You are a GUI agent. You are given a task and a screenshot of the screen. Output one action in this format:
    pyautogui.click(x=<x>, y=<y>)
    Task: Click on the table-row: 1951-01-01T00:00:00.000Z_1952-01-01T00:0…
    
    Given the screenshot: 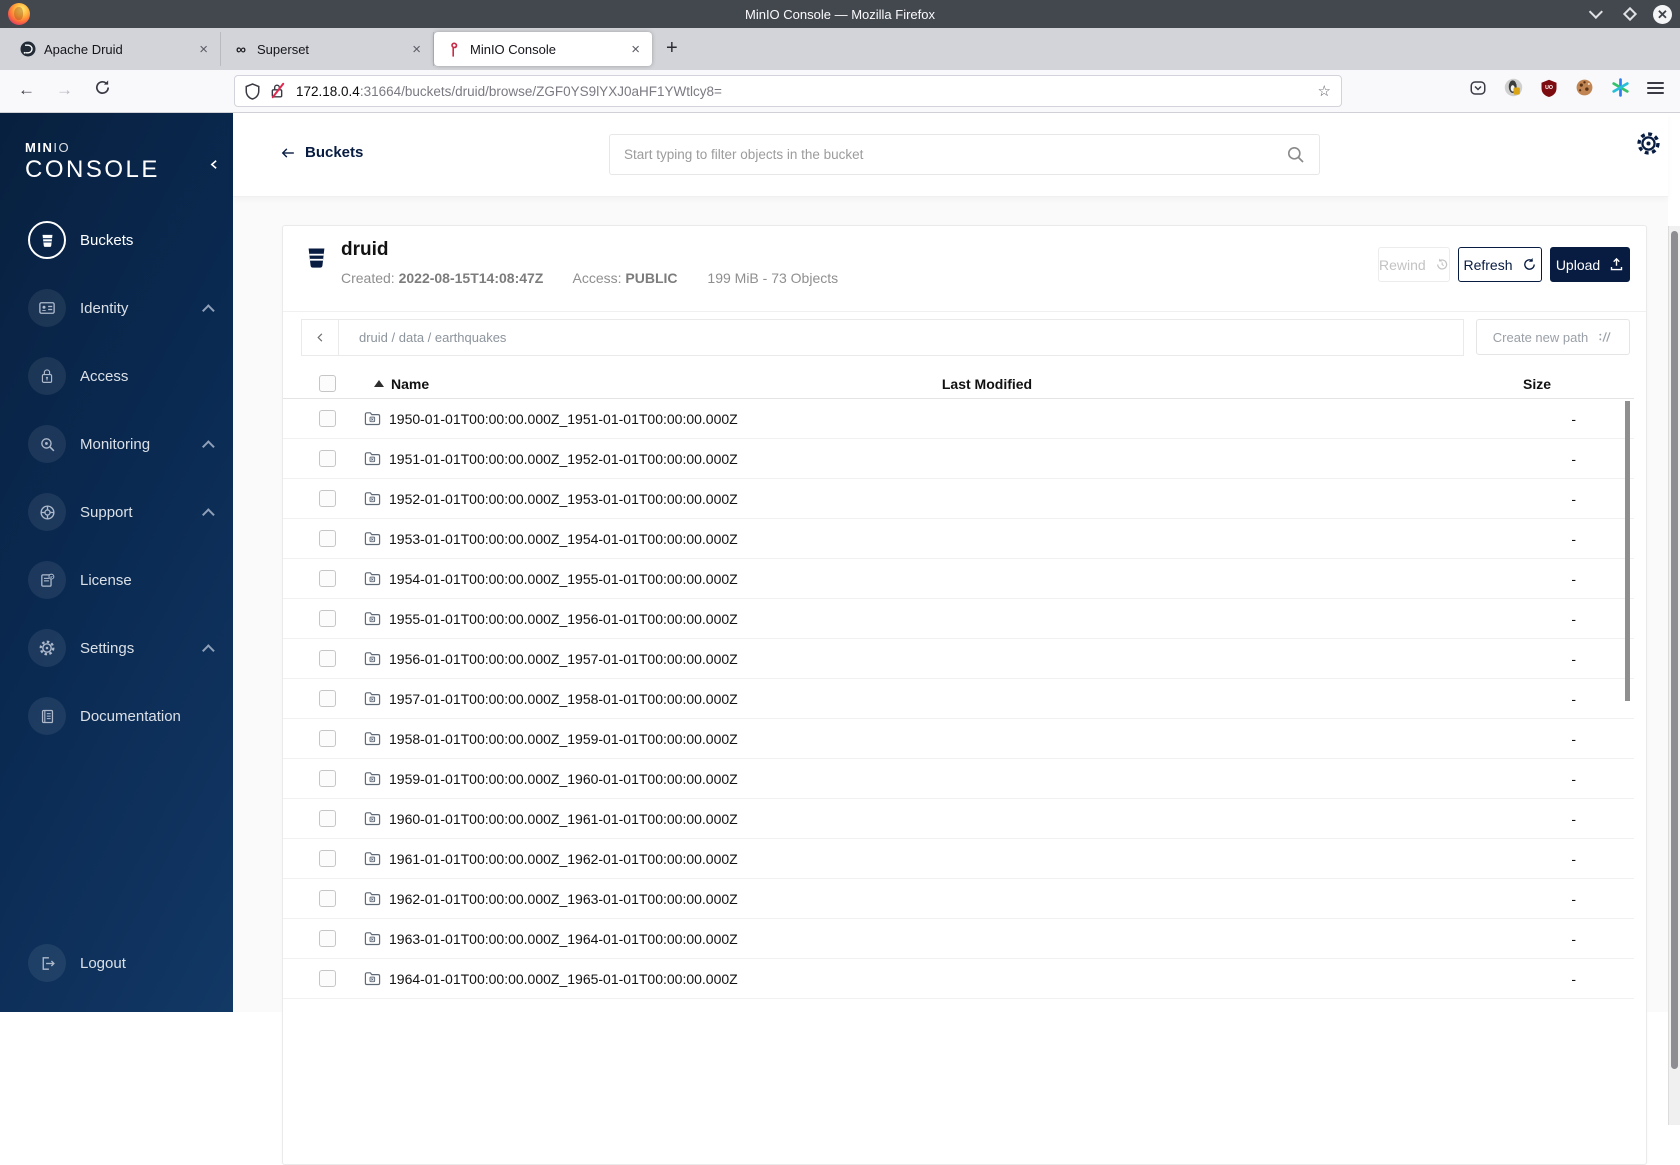 What is the action you would take?
    pyautogui.click(x=958, y=459)
    